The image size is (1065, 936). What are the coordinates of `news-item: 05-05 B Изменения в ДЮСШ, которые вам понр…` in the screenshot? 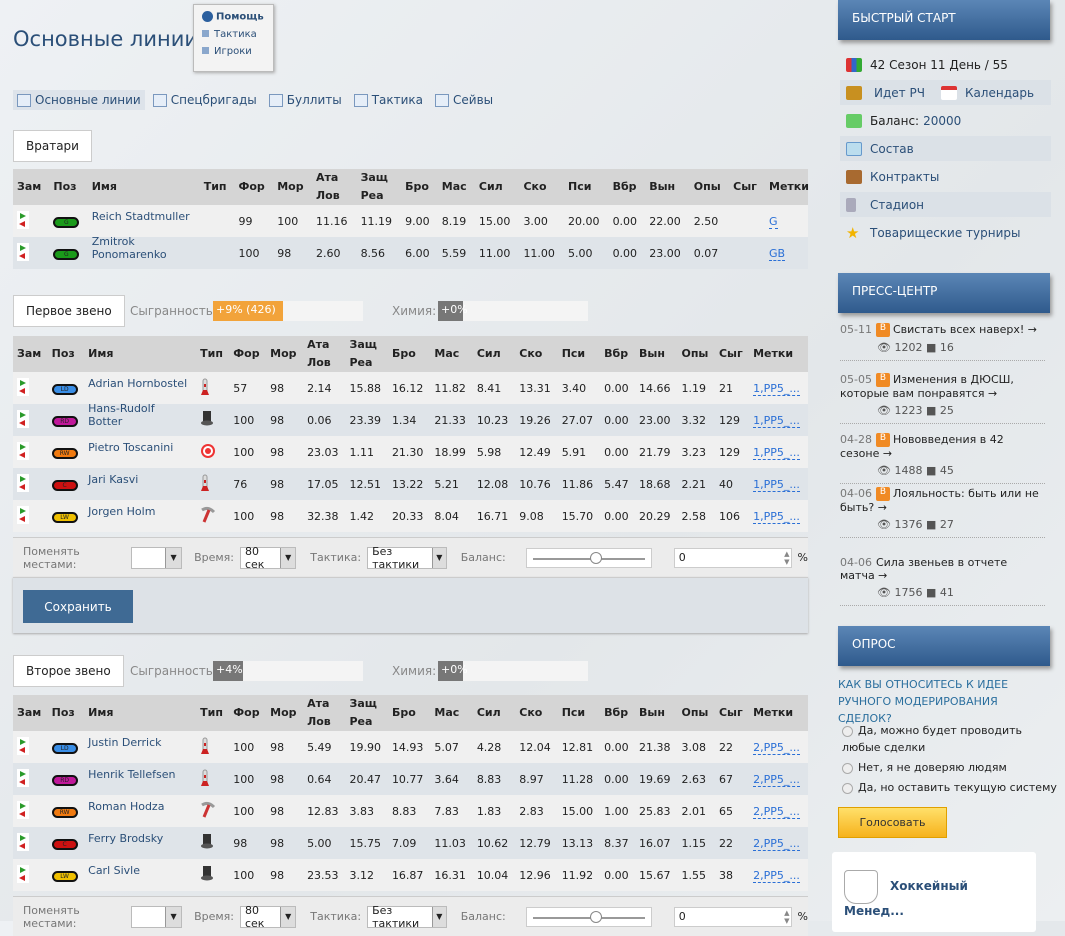 It's located at (942, 398).